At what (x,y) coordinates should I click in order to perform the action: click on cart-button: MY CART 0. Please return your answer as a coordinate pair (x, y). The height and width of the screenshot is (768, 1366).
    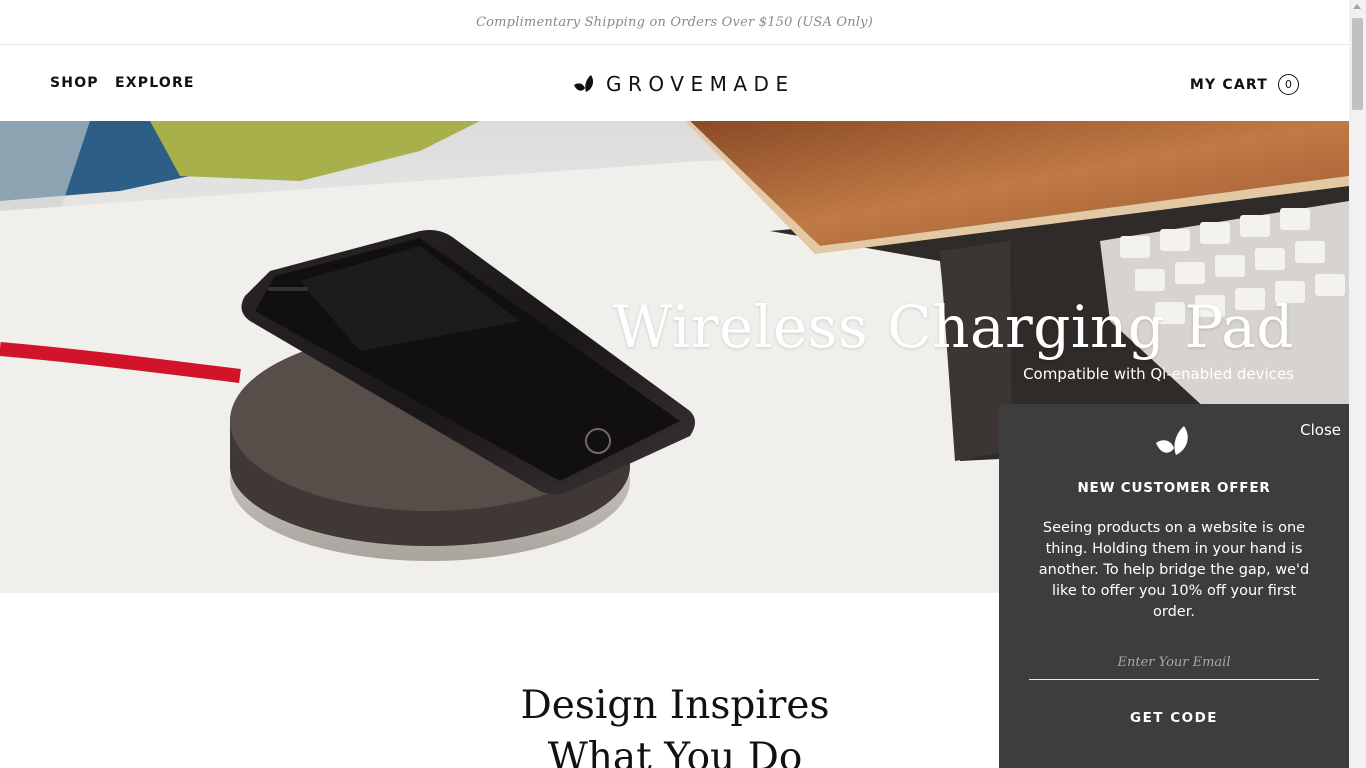
    Looking at the image, I should click on (1244, 84).